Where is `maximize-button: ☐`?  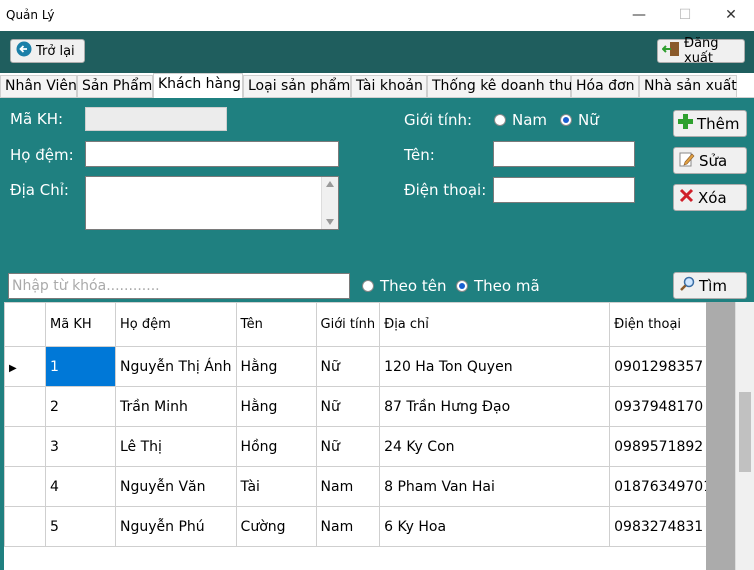 maximize-button: ☐ is located at coordinates (685, 15).